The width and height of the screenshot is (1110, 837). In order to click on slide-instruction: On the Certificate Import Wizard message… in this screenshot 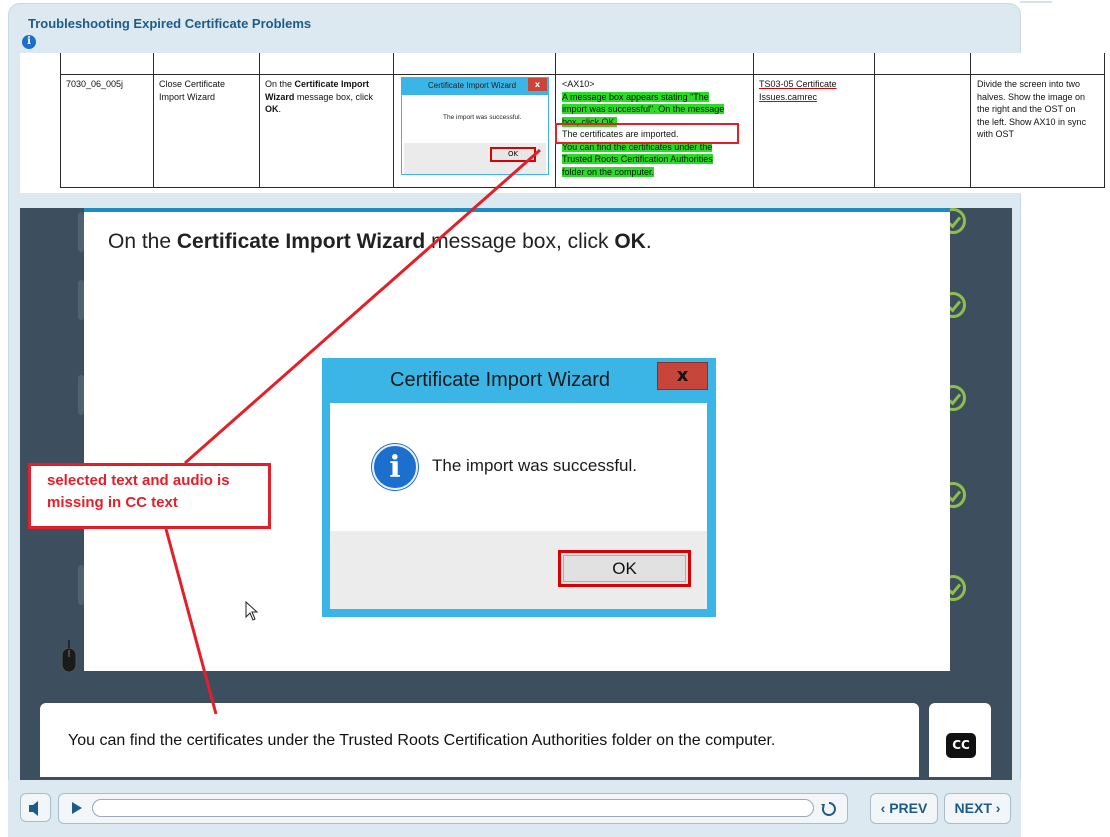, I will do `click(380, 241)`.